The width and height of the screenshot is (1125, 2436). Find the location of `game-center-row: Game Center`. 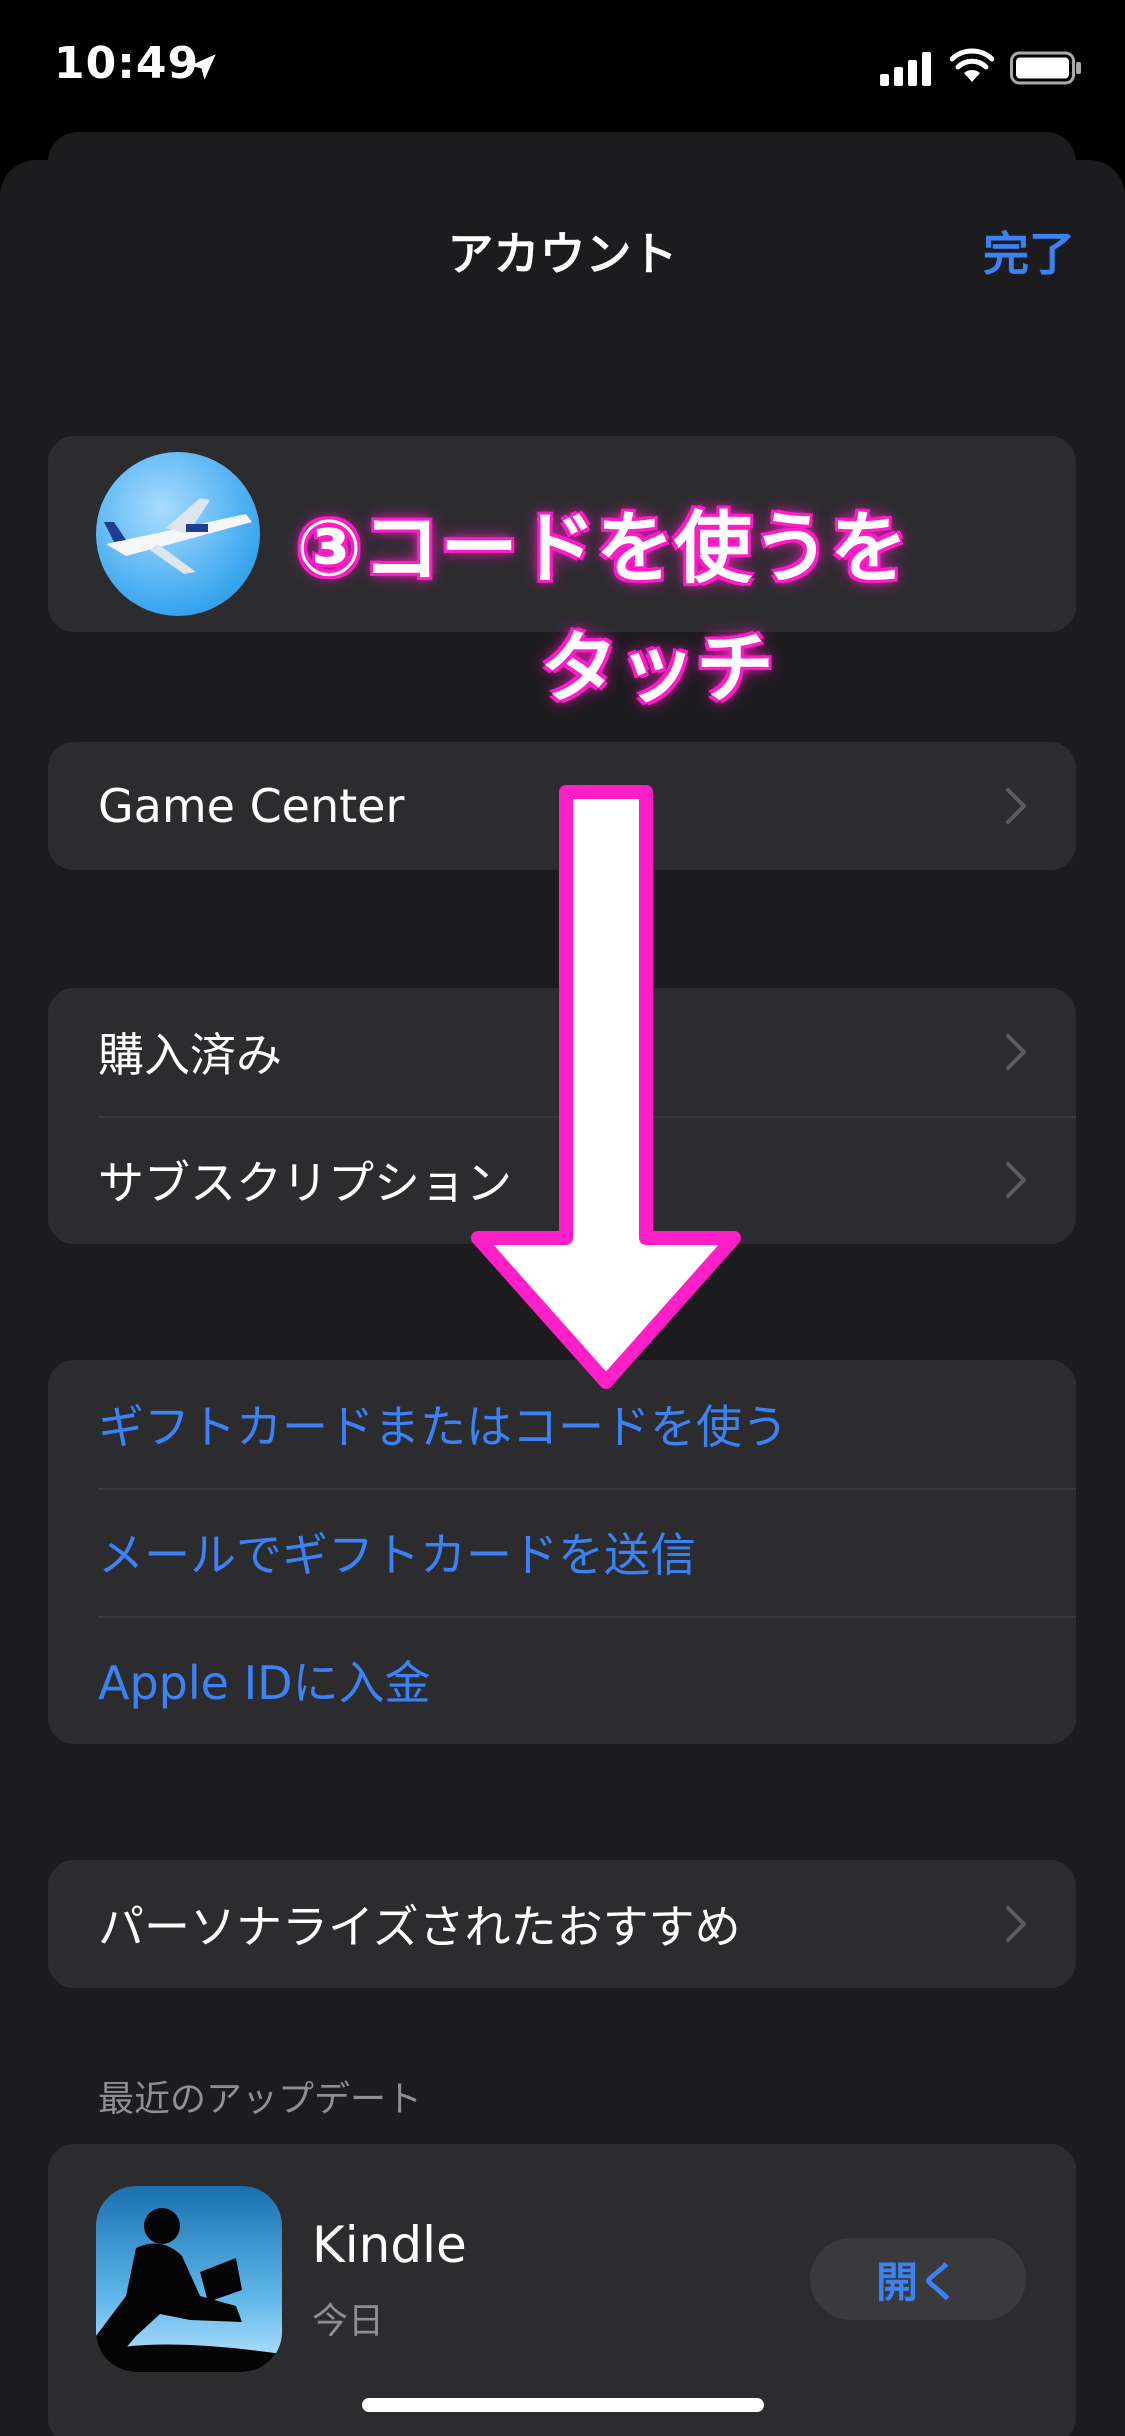

game-center-row: Game Center is located at coordinates (562, 806).